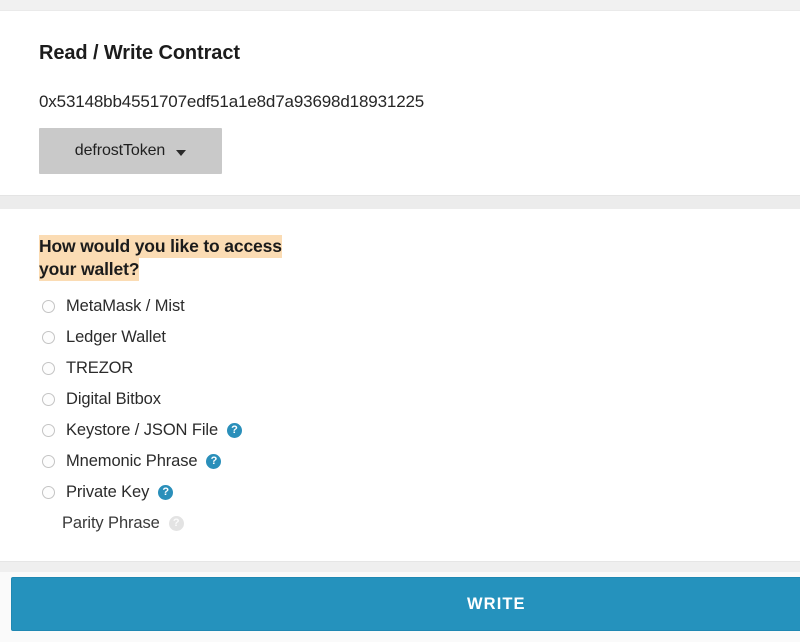 The image size is (800, 642). Describe the element at coordinates (139, 53) in the screenshot. I see `page-title: Read / Write Contract` at that location.